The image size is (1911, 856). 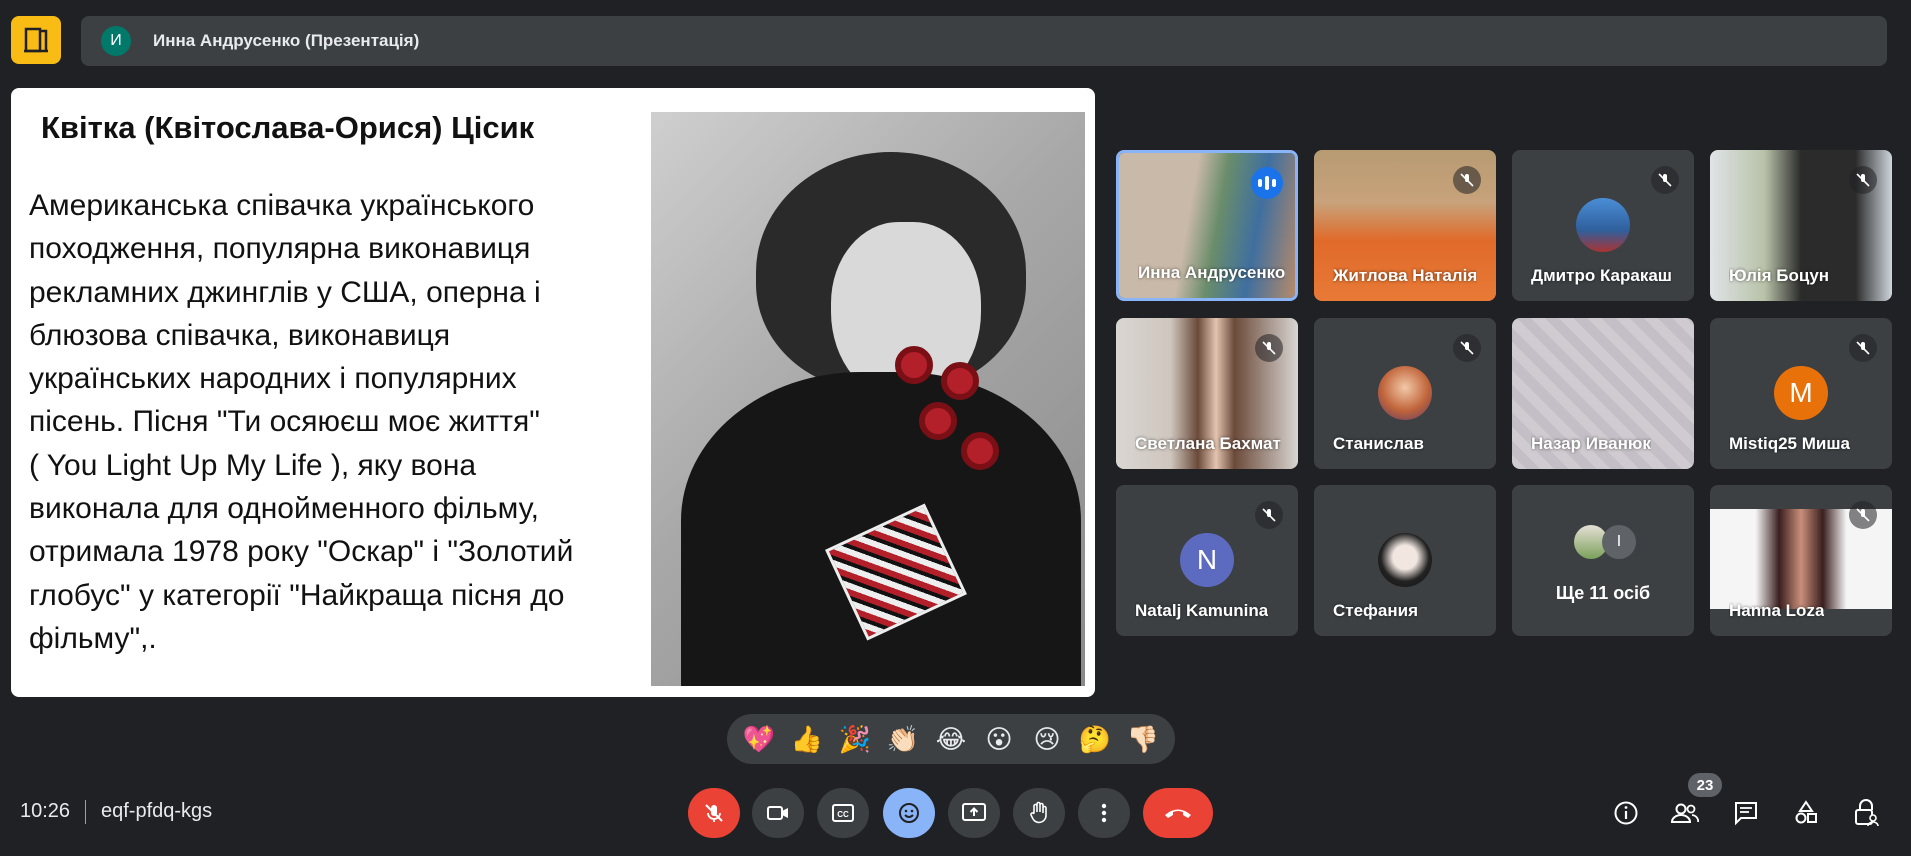 I want to click on presenter-avatar: И, so click(x=116, y=41).